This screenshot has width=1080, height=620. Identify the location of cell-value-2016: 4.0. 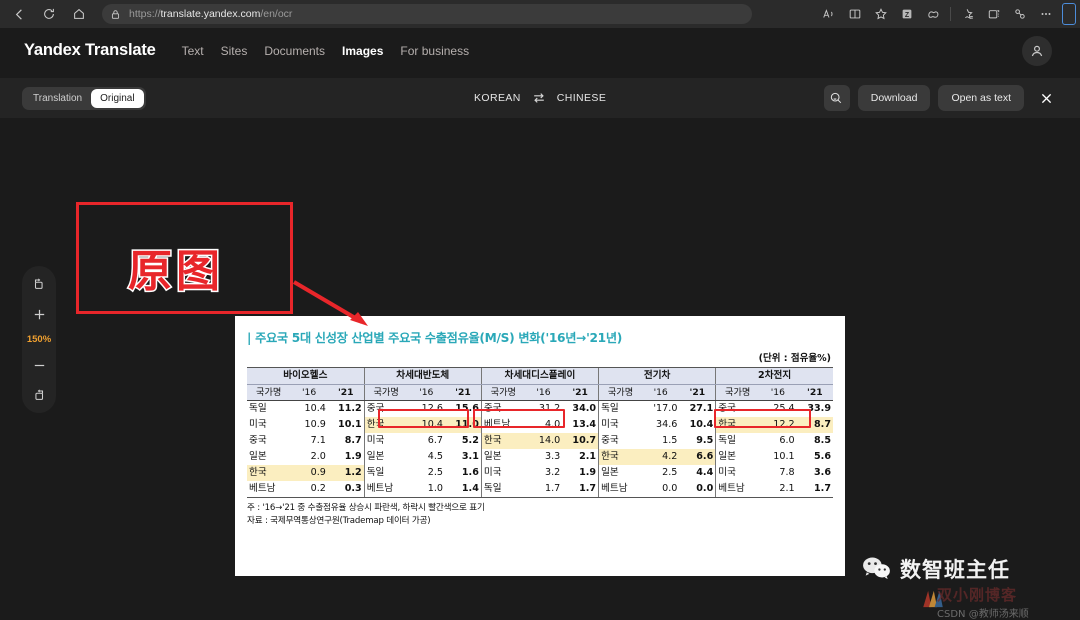
(543, 425).